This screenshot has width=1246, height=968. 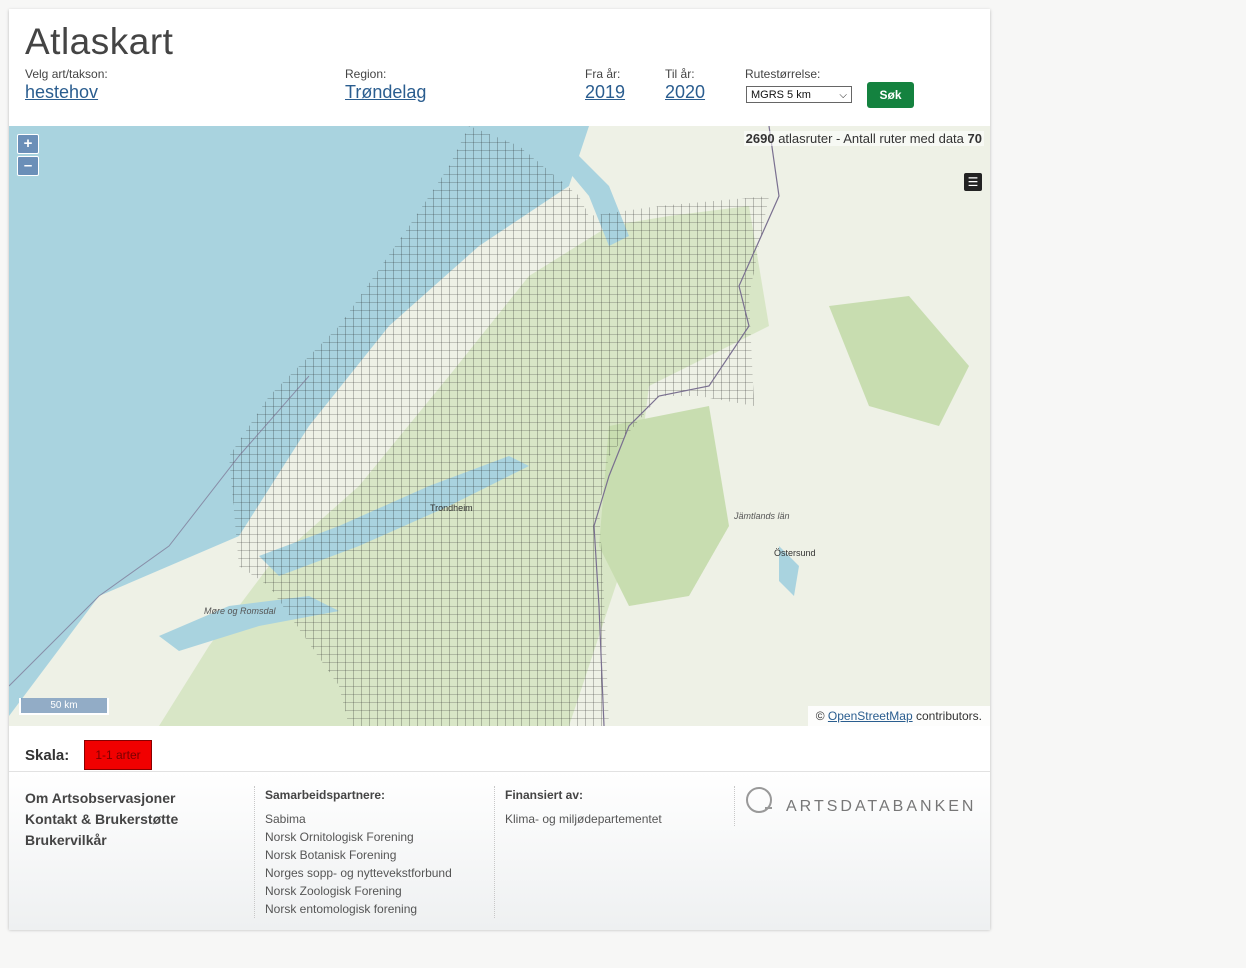 What do you see at coordinates (99, 41) in the screenshot?
I see `page-title: Atlaskart` at bounding box center [99, 41].